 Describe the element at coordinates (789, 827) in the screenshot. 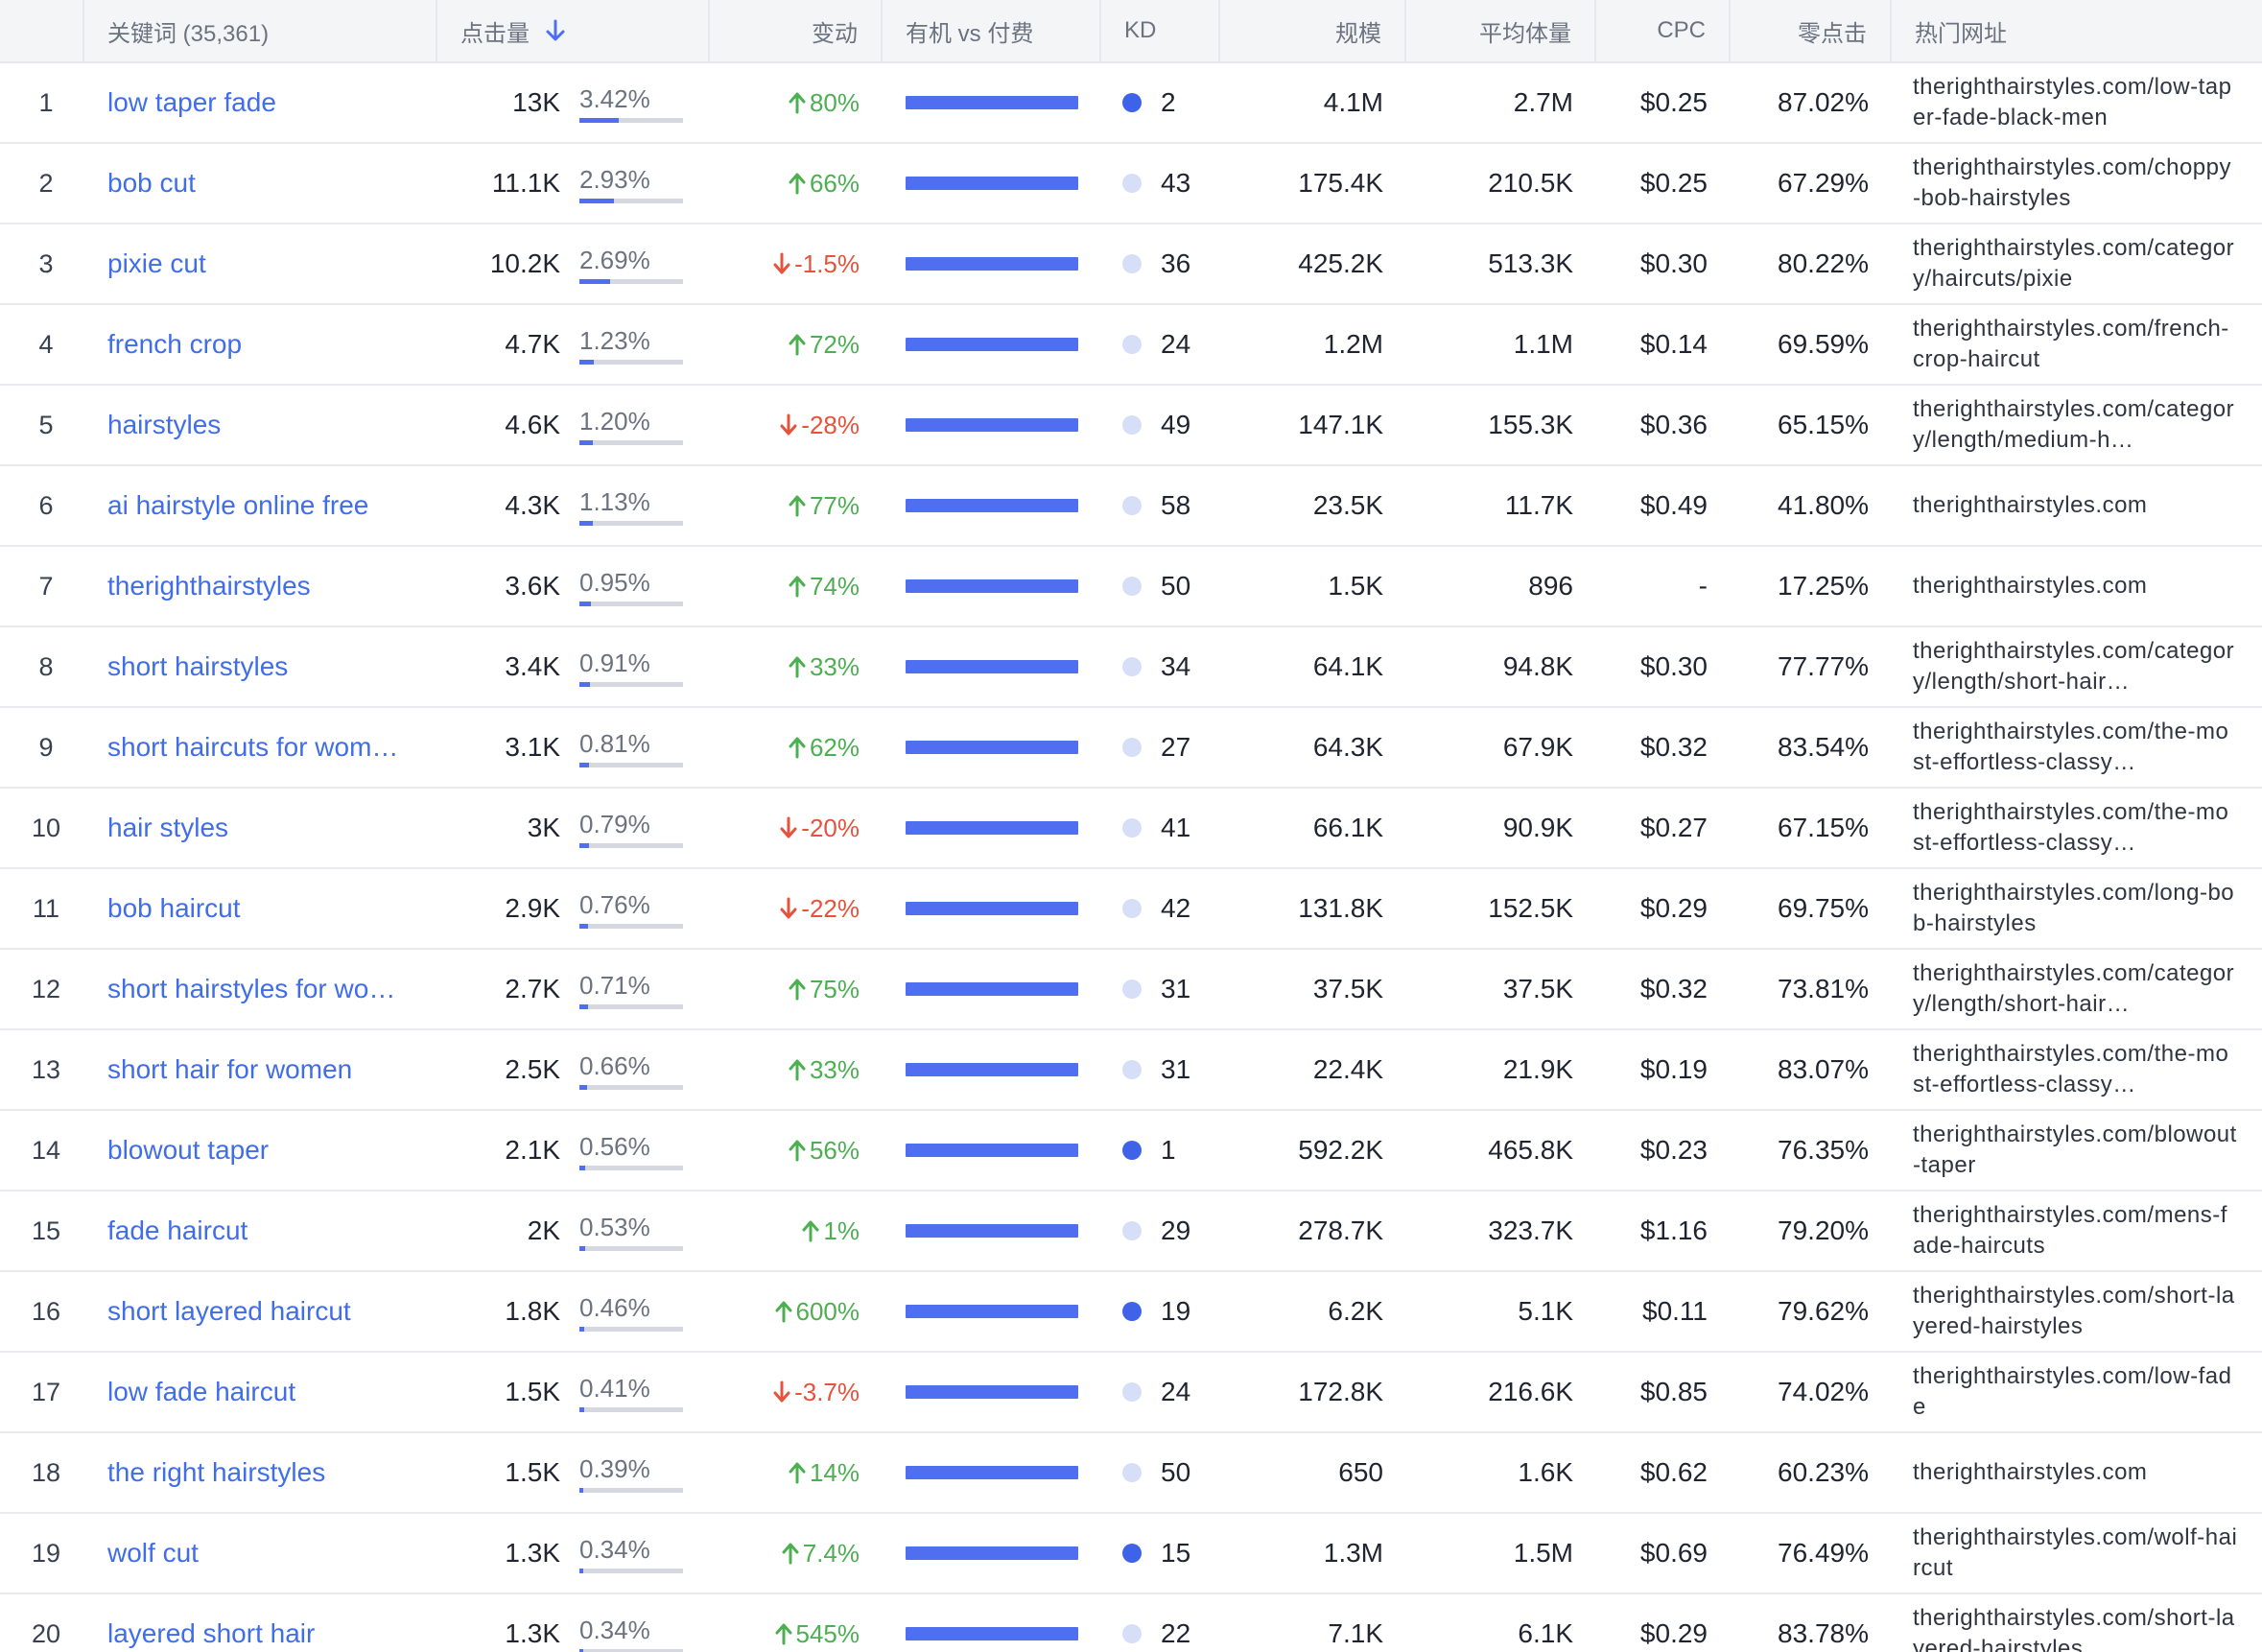

I see `arrow-down-icon` at that location.